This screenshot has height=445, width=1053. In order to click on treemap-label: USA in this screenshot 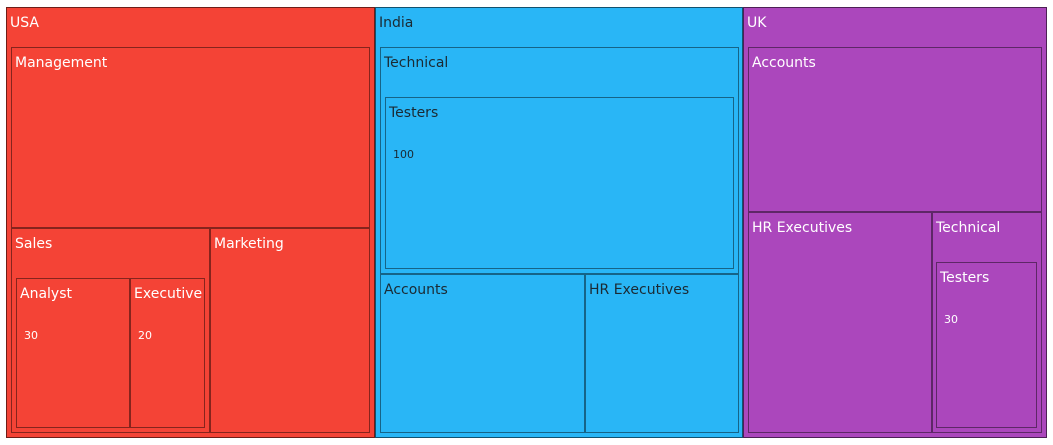, I will do `click(24, 23)`.